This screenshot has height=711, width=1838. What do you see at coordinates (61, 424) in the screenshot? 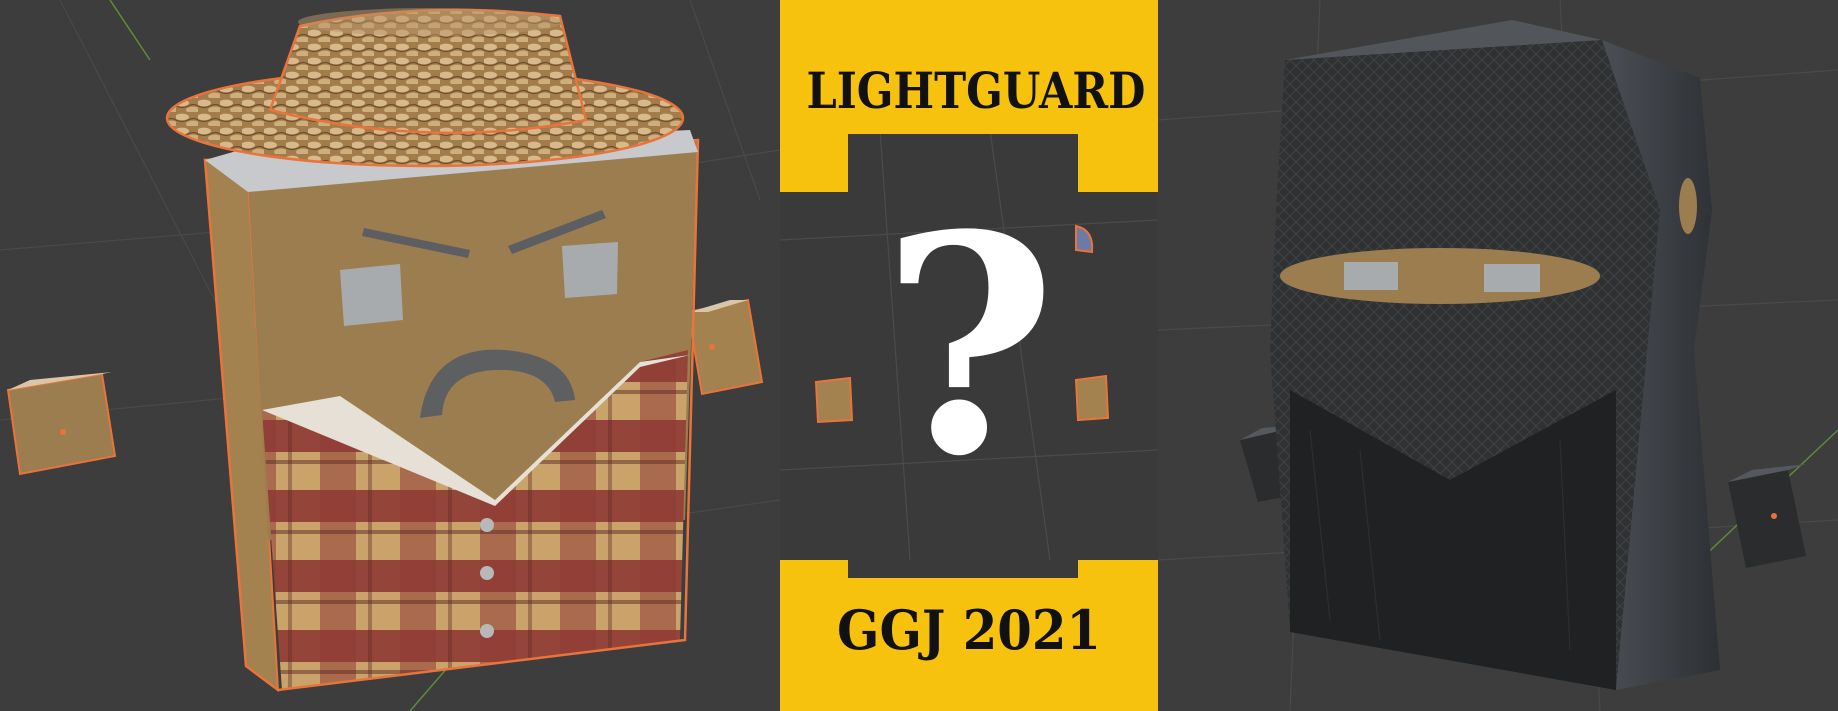
I see `left-hand-cube` at bounding box center [61, 424].